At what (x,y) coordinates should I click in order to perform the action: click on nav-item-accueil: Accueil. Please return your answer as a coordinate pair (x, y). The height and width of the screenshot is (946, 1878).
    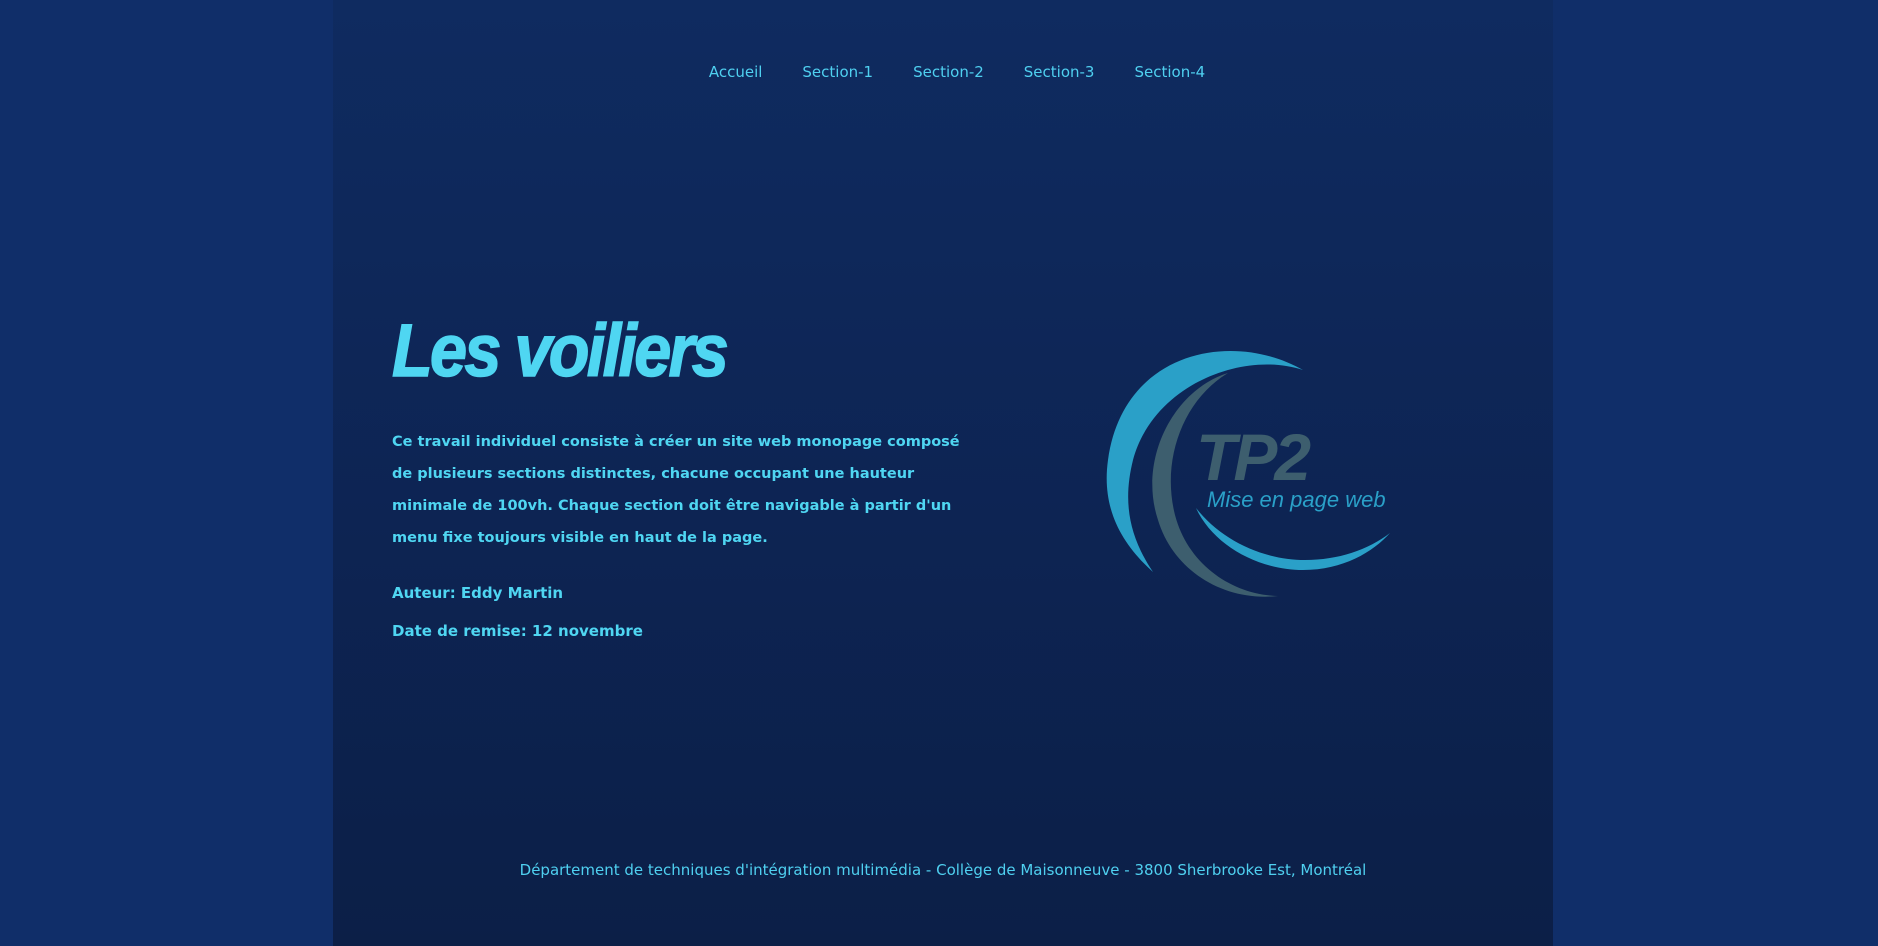
    Looking at the image, I should click on (736, 72).